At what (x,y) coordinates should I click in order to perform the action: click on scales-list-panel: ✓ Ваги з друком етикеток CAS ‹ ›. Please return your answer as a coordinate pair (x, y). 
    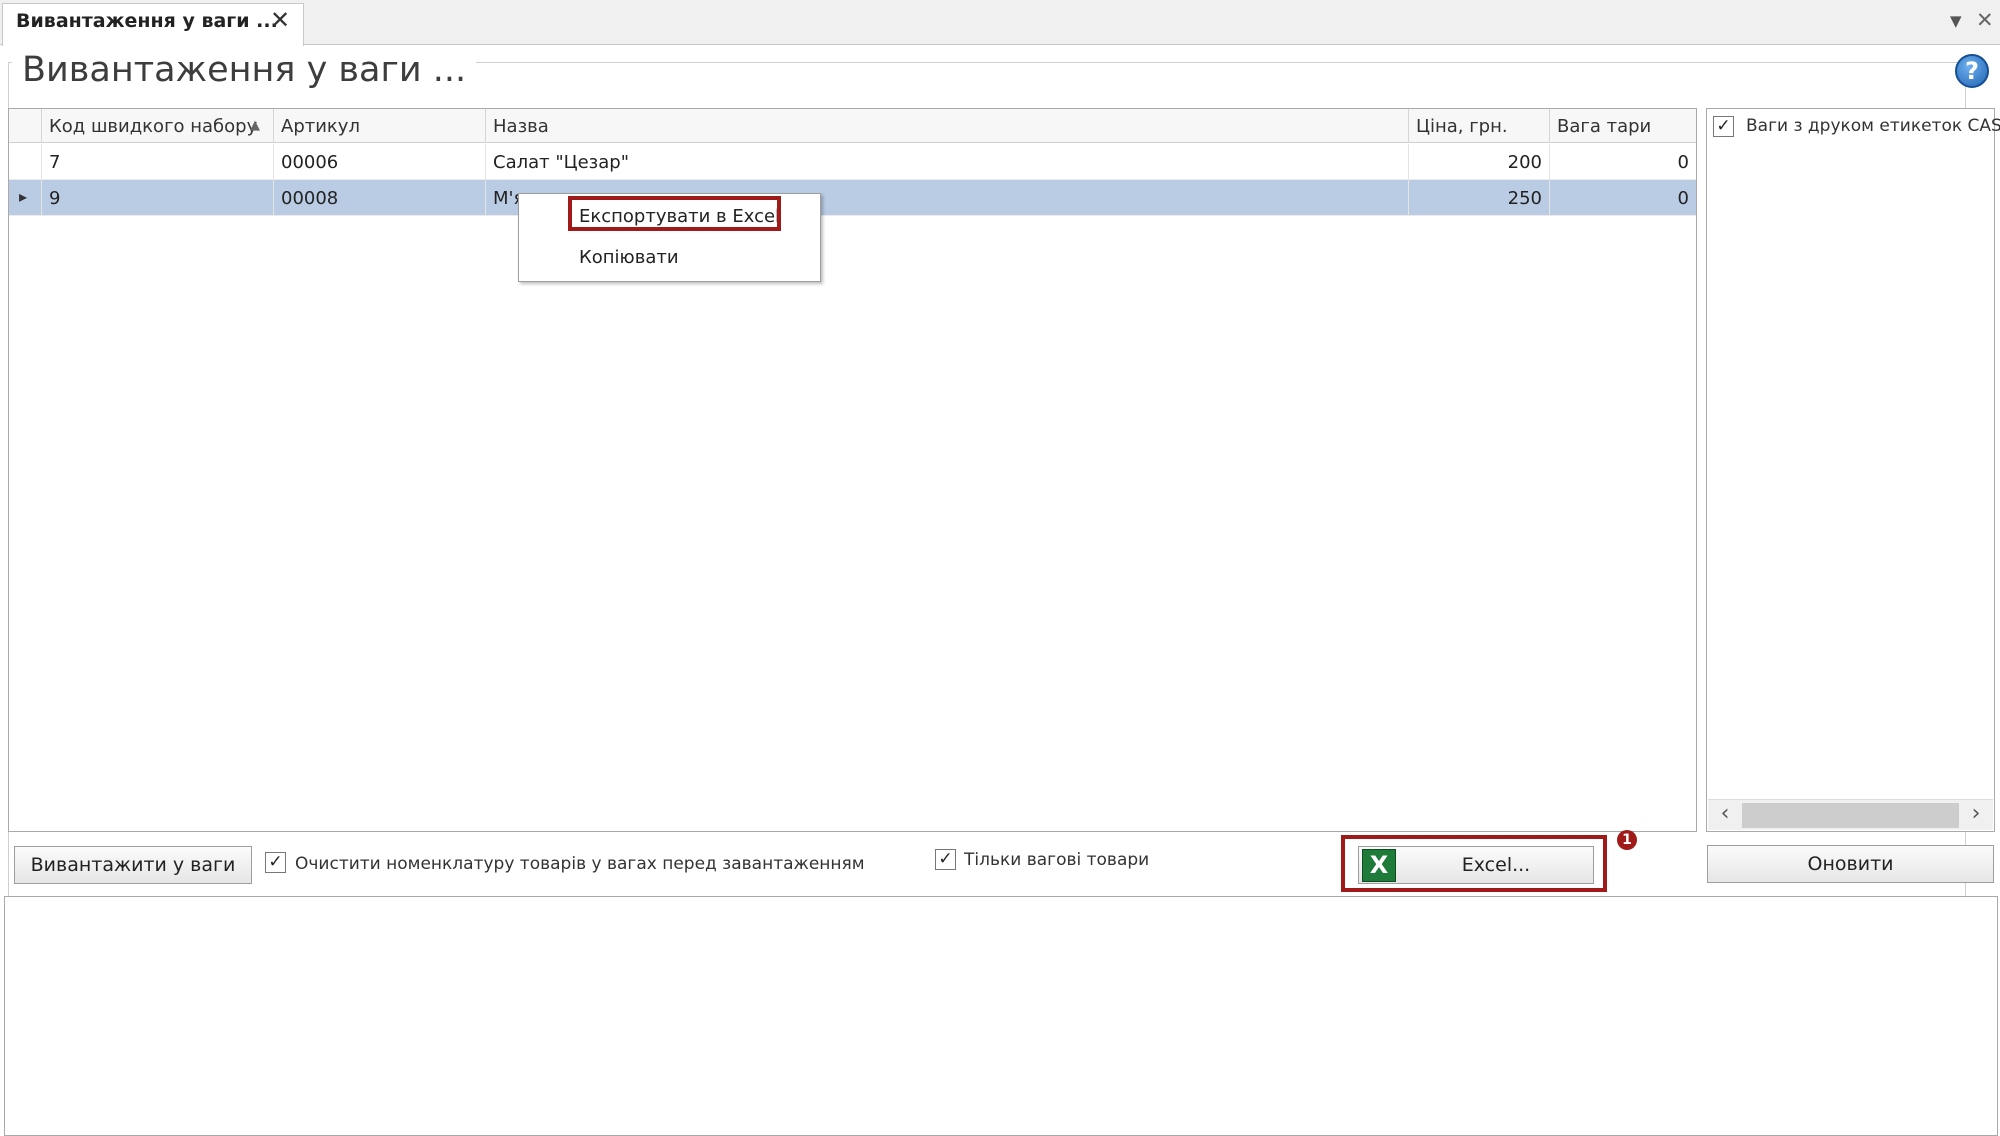
    Looking at the image, I should click on (1853, 470).